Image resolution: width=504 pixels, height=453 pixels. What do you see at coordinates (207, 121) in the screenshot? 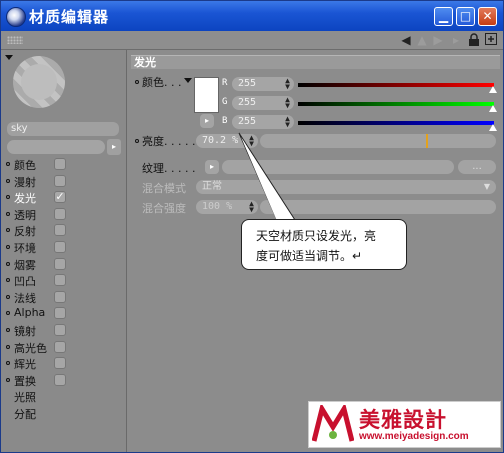
I see `color-picker-button: ▸` at bounding box center [207, 121].